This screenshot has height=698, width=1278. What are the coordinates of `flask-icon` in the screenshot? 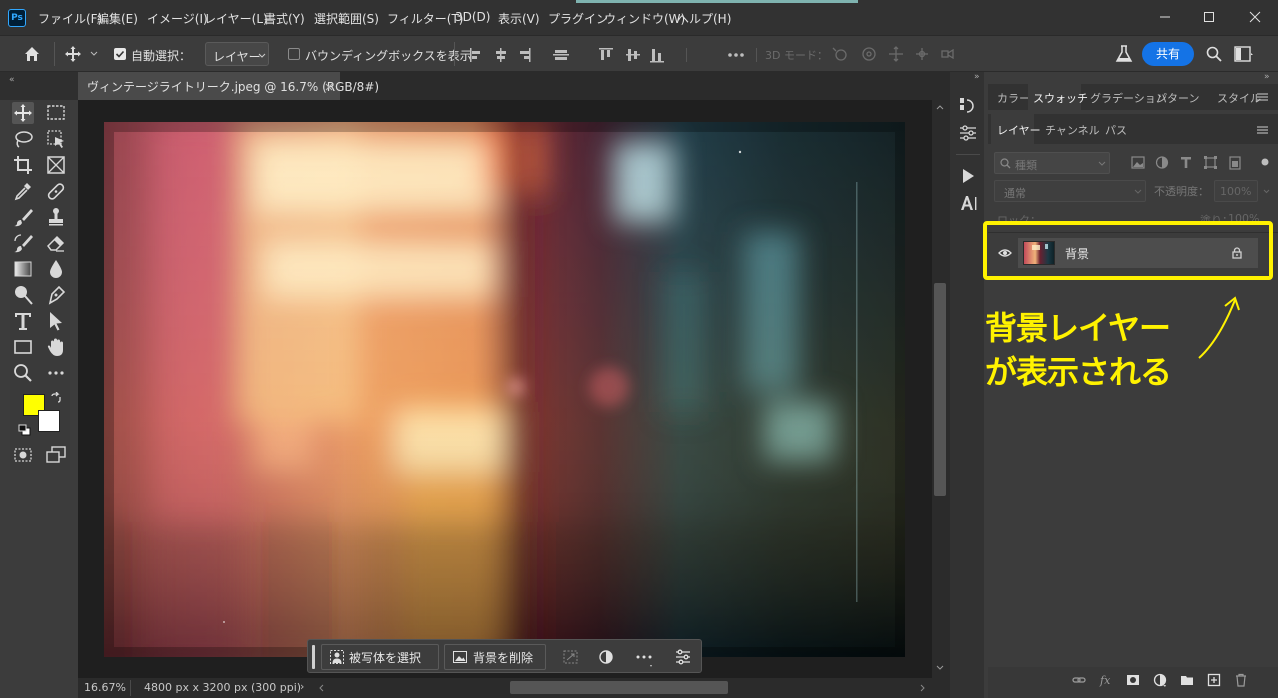 It's located at (1124, 54).